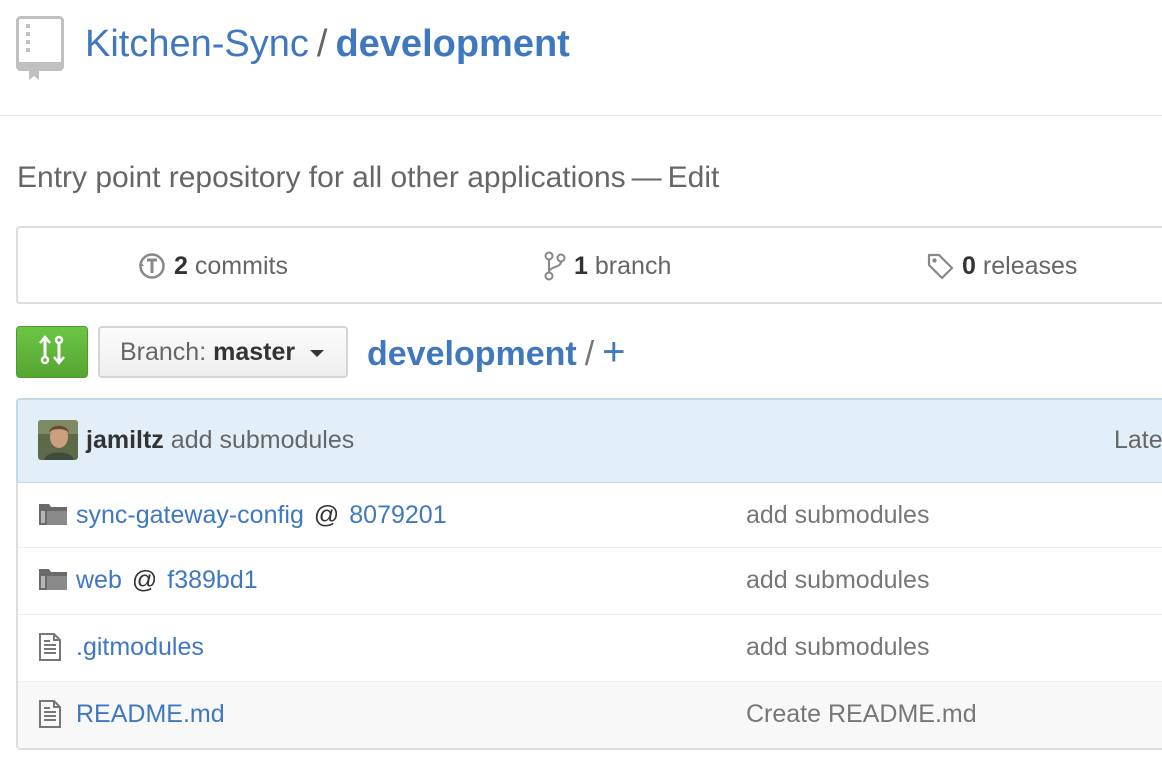  Describe the element at coordinates (472, 354) in the screenshot. I see `breadcrumb-repo-link: development` at that location.